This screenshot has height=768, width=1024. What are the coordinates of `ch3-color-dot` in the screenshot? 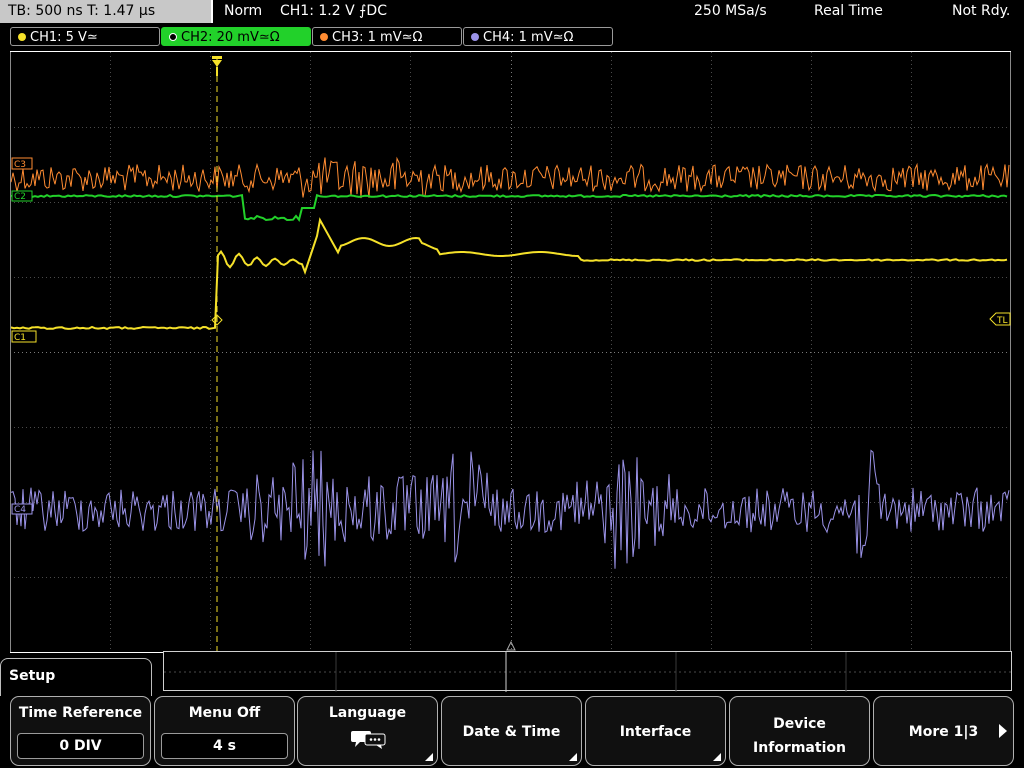 It's located at (324, 37).